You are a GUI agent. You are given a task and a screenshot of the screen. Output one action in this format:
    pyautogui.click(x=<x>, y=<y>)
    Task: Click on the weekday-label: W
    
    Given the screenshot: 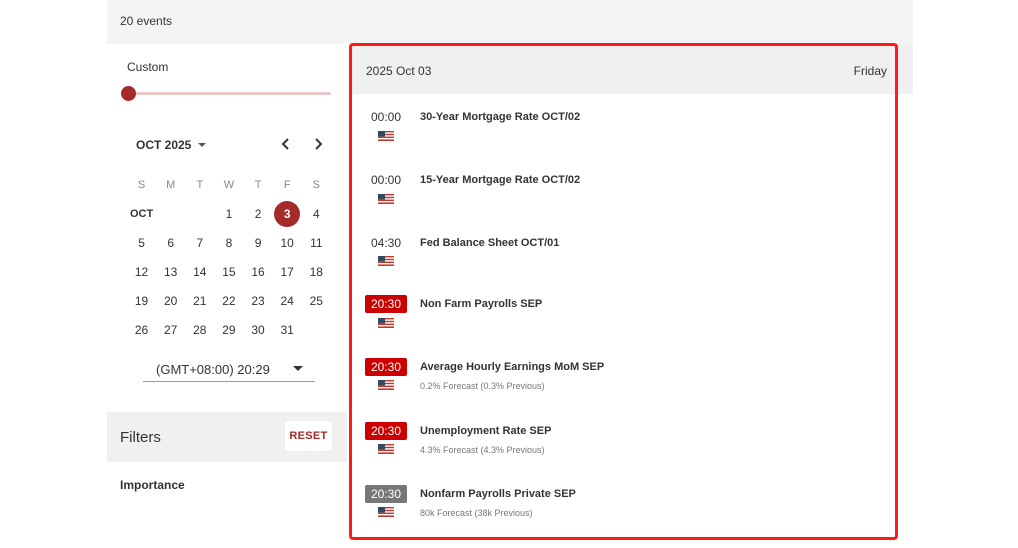 What is the action you would take?
    pyautogui.click(x=229, y=184)
    